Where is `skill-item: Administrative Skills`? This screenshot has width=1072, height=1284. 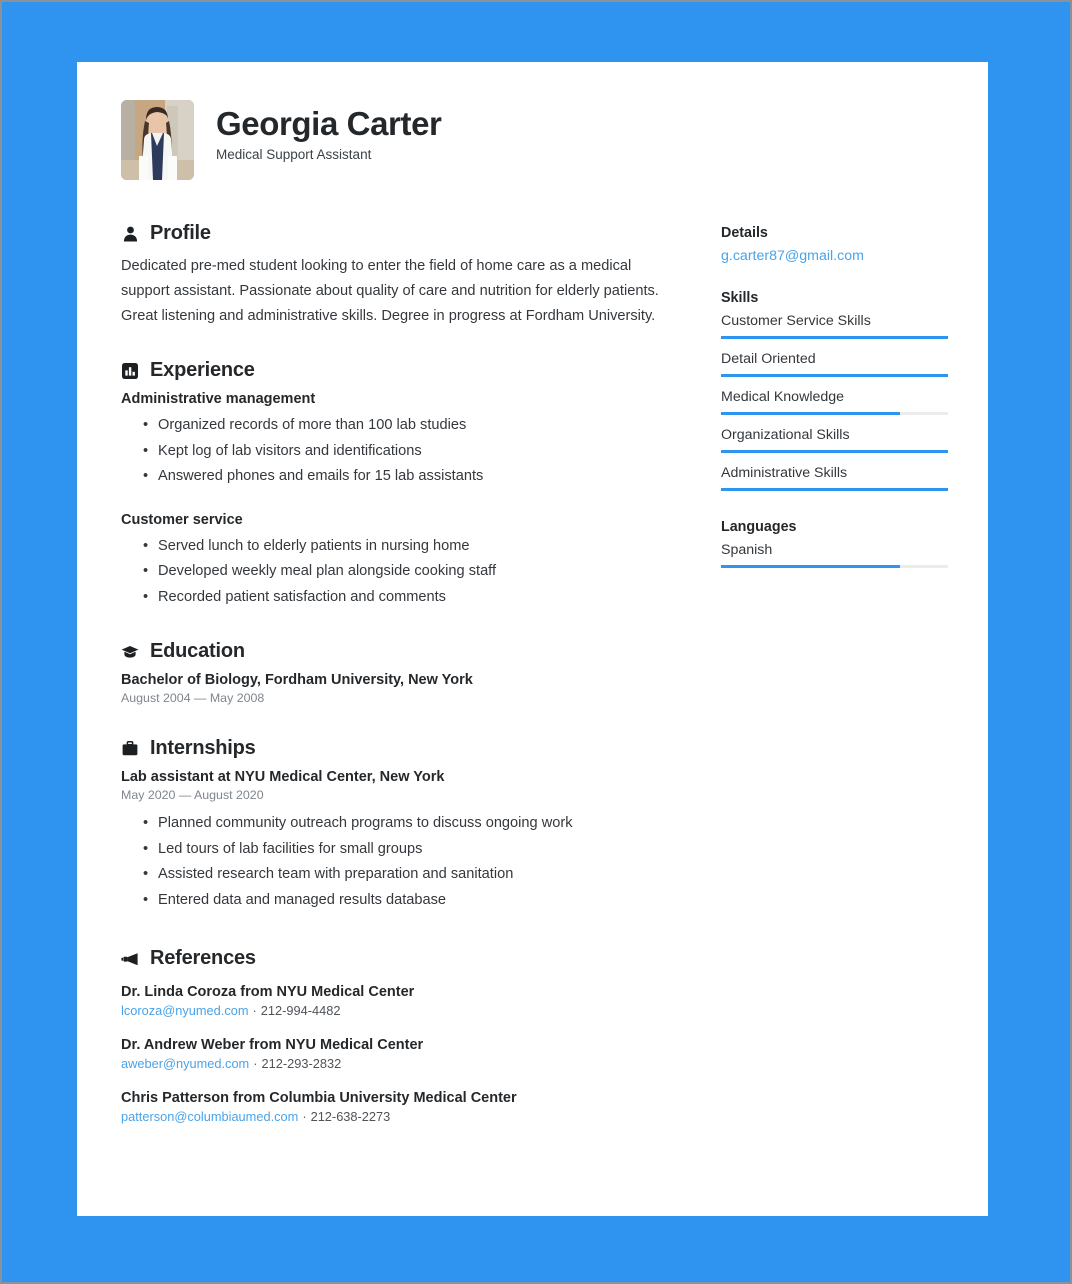
skill-item: Administrative Skills is located at coordinates (837, 478).